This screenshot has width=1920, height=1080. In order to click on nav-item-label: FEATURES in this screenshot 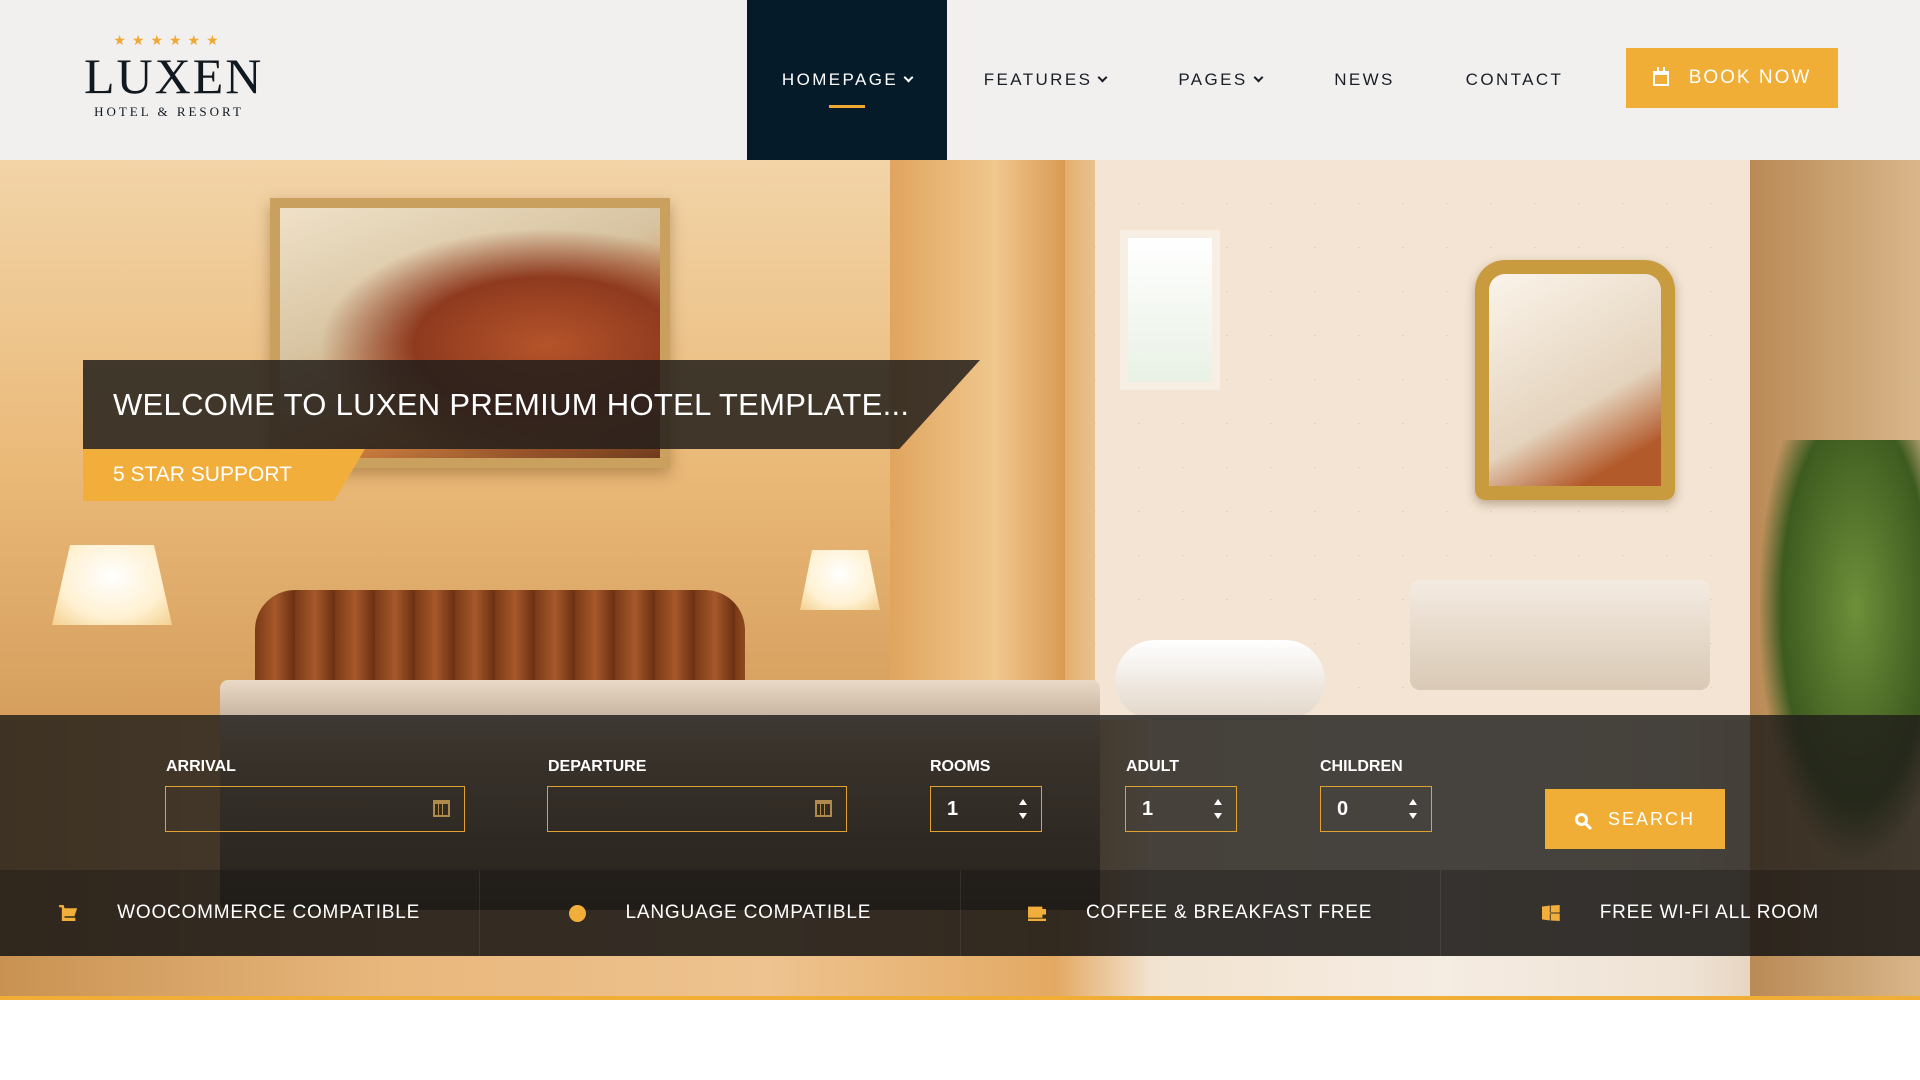, I will do `click(1038, 79)`.